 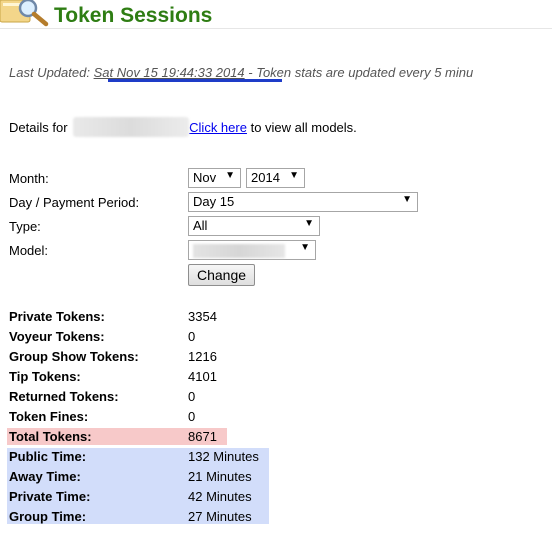 I want to click on details-prefix: Details for, so click(x=38, y=127).